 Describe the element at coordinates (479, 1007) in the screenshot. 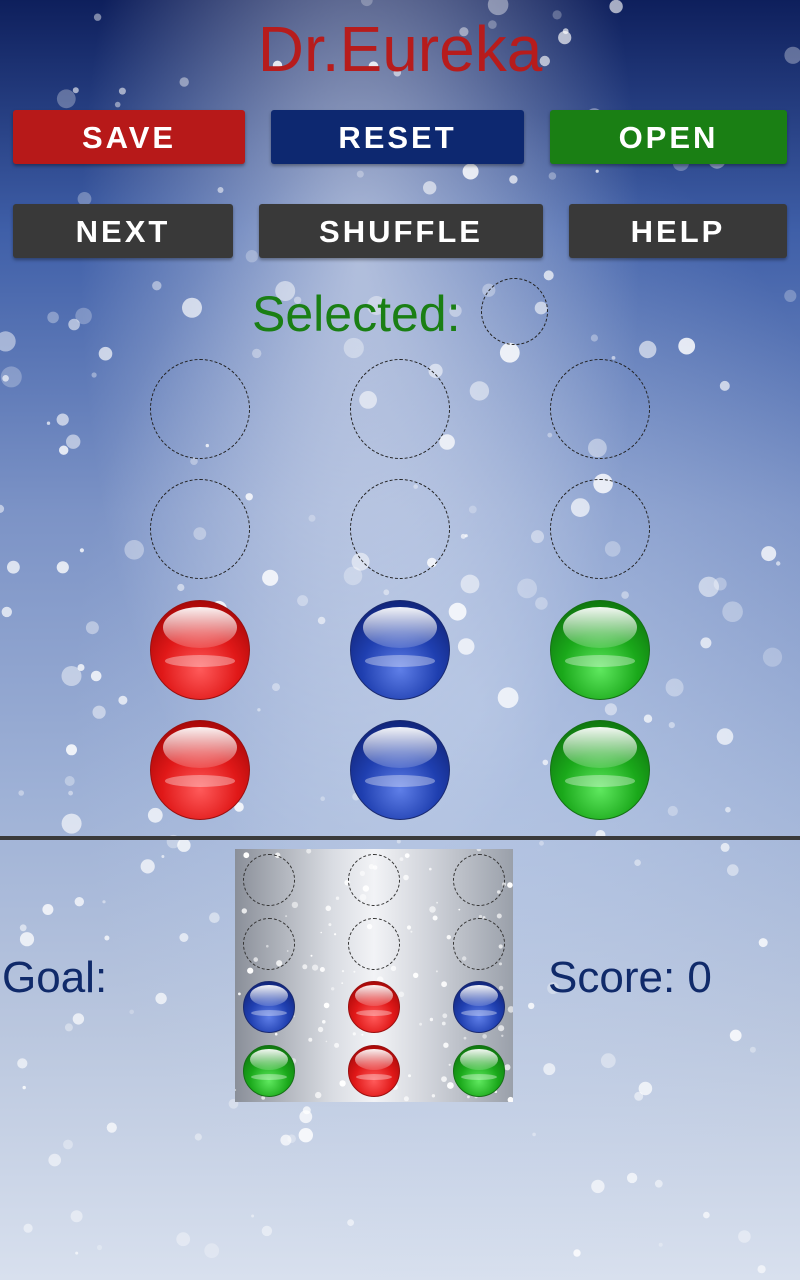

I see `goal-ball-blue` at that location.